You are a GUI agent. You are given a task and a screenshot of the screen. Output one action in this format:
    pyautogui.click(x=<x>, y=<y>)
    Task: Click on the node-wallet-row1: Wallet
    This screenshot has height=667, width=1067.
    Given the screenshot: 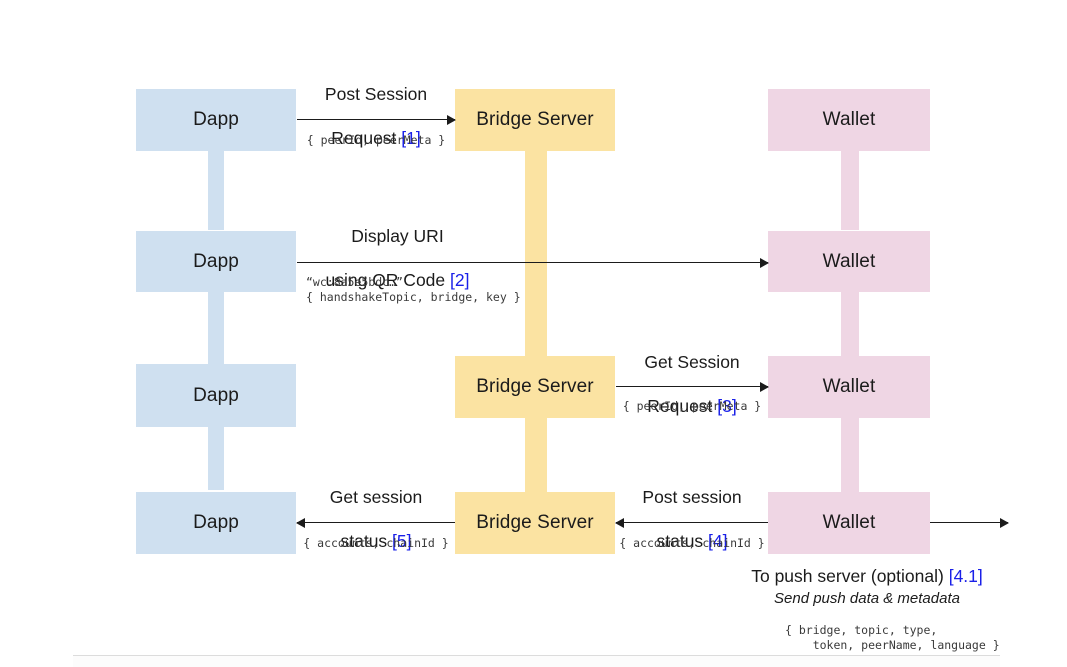 What is the action you would take?
    pyautogui.click(x=849, y=120)
    